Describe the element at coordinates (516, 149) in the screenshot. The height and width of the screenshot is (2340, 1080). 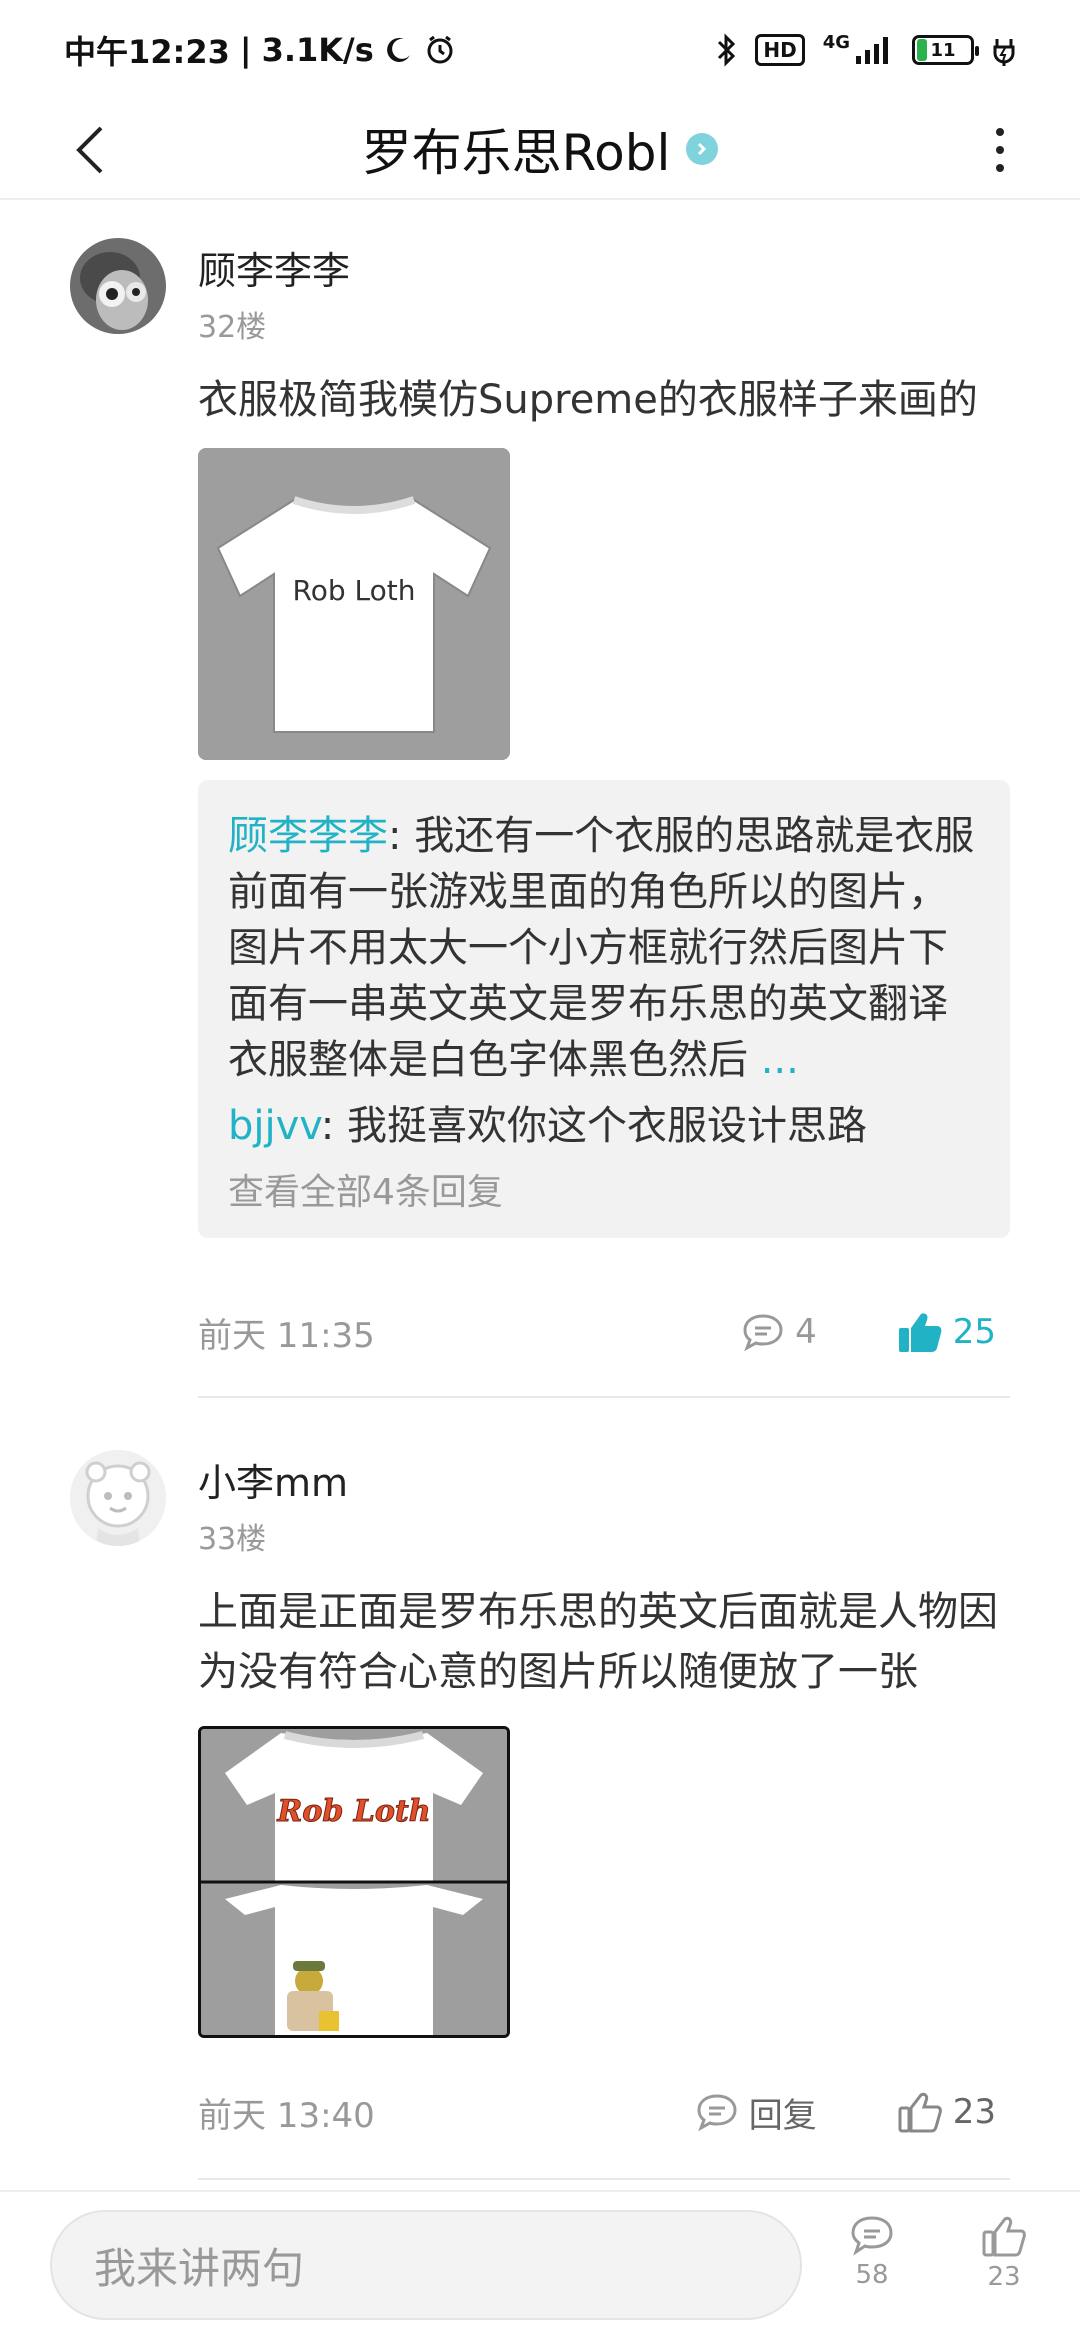
I see `page-title: 罗布乐思Robl` at that location.